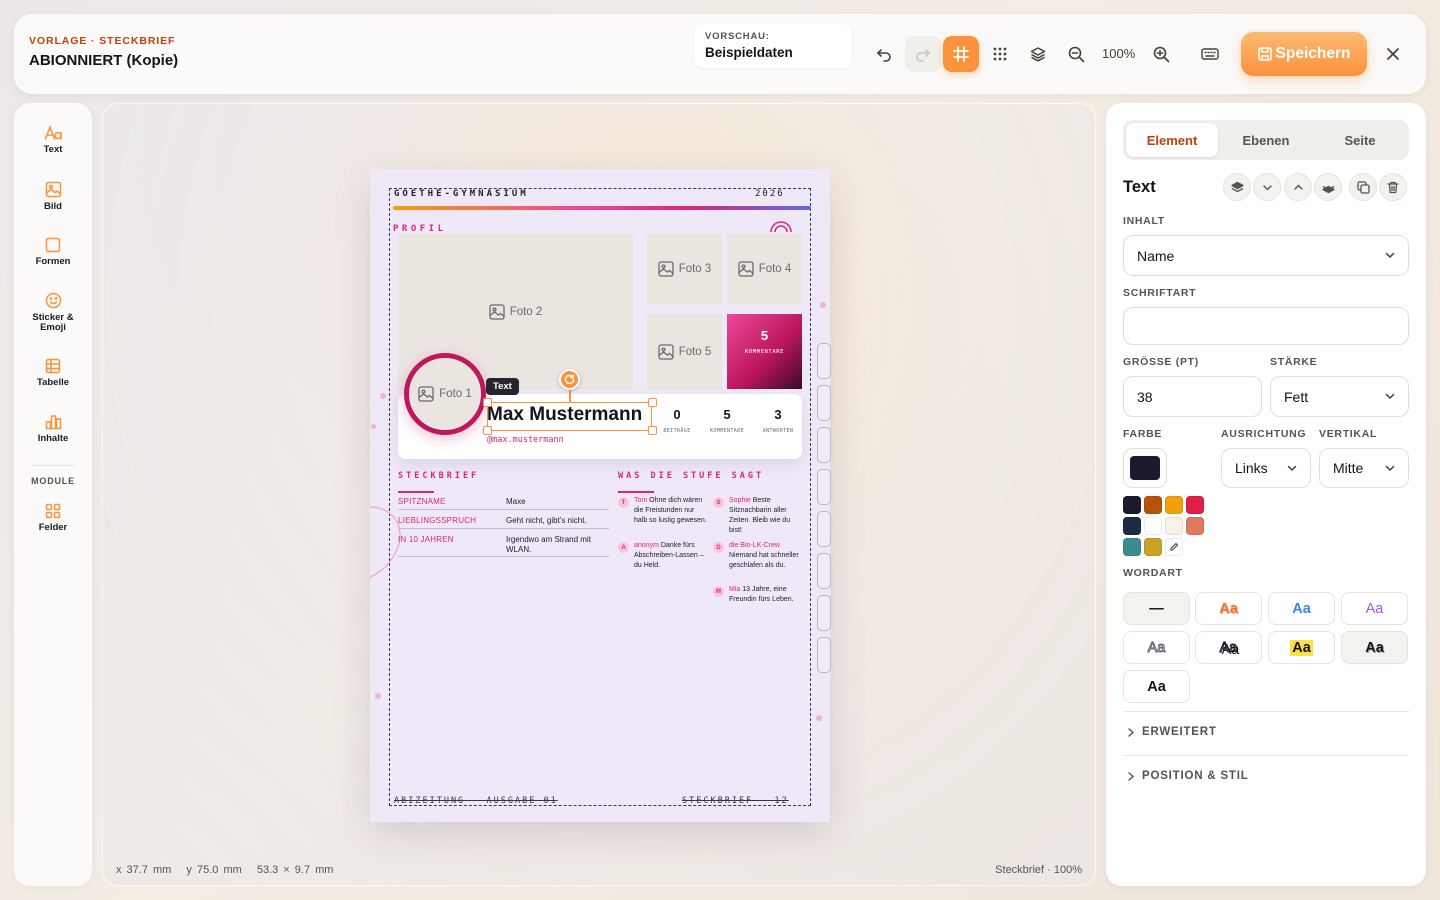  What do you see at coordinates (1301, 647) in the screenshot?
I see `wordart-highlight: Aa` at bounding box center [1301, 647].